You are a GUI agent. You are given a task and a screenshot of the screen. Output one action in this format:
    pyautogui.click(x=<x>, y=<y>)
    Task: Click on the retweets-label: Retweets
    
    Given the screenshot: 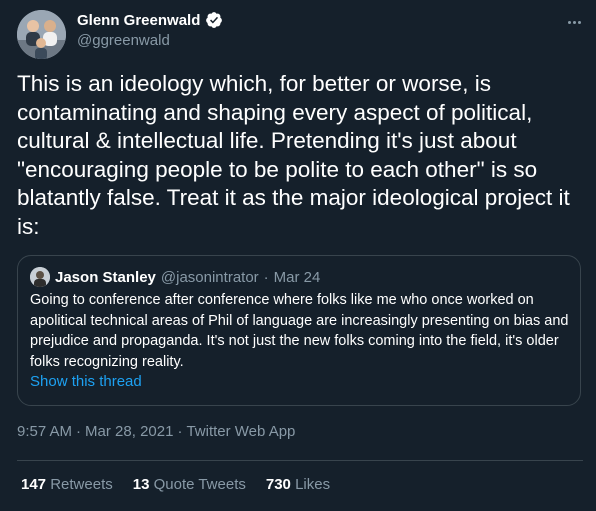 What is the action you would take?
    pyautogui.click(x=81, y=484)
    